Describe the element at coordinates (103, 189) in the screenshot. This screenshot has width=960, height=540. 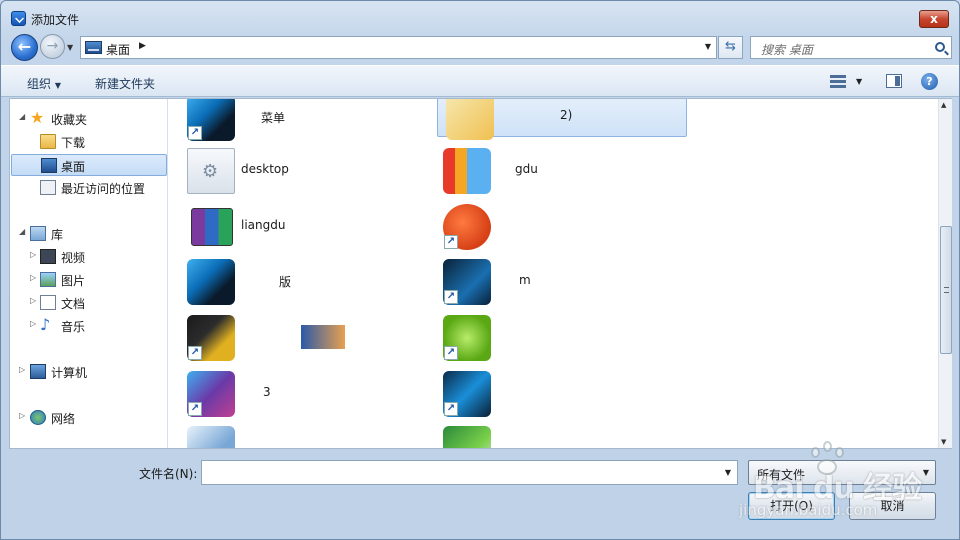
I see `sidebar-label: 最近访问的位置` at that location.